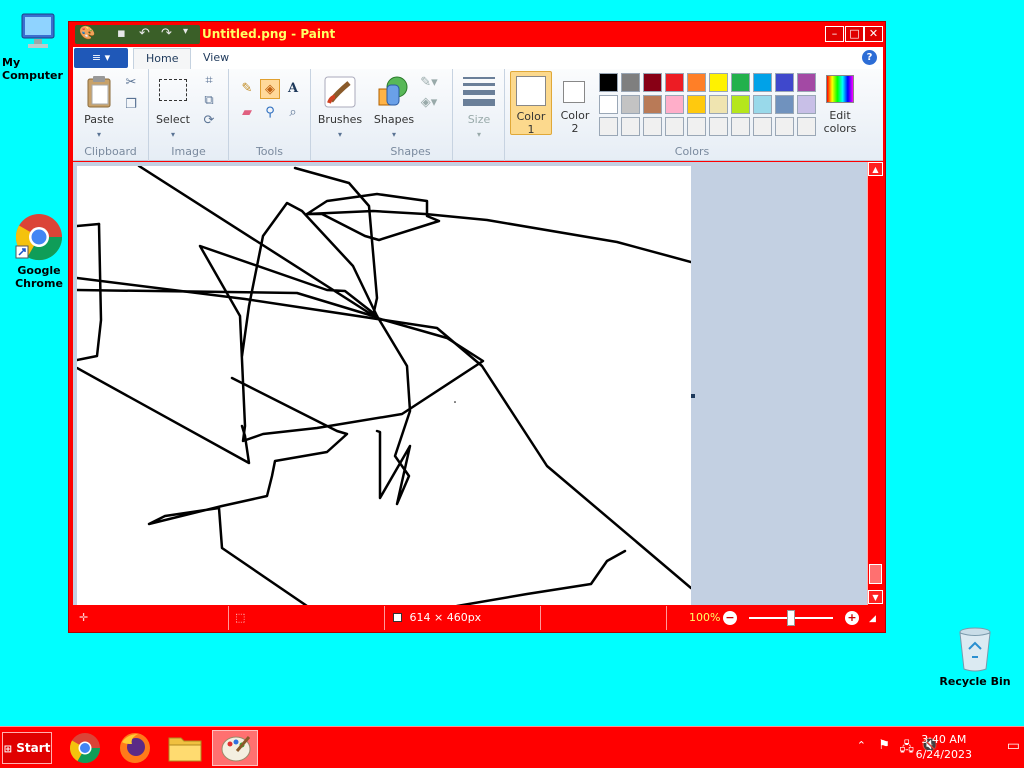 Image resolution: width=1024 pixels, height=768 pixels. Describe the element at coordinates (235, 748) in the screenshot. I see `taskbar-paint` at that location.